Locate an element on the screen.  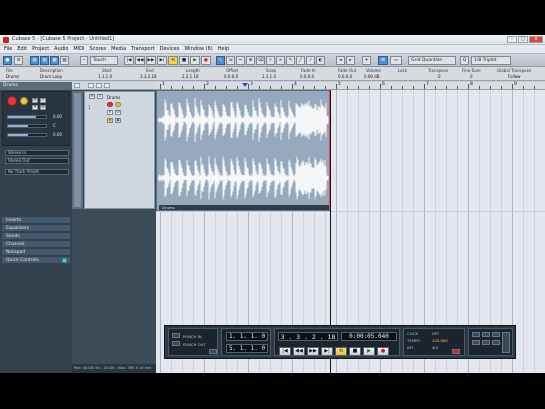
cycle-button: ⟲ is located at coordinates (173, 60).